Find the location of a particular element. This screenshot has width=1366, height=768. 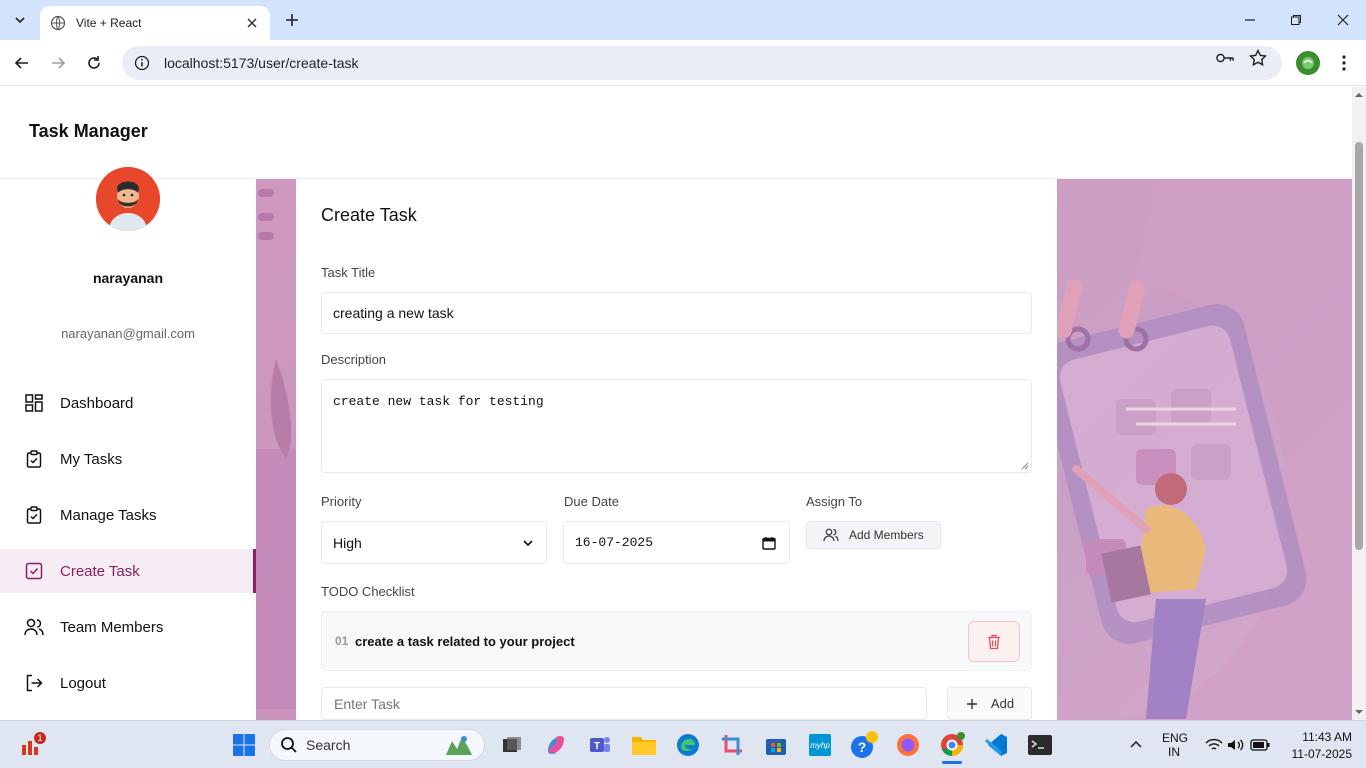

tab-title: Vite + React is located at coordinates (109, 23).